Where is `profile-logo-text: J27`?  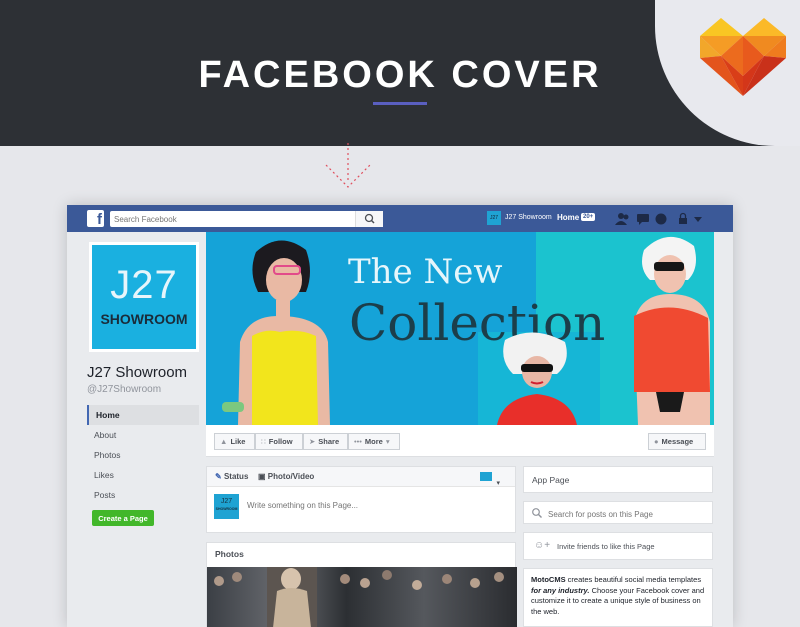 profile-logo-text: J27 is located at coordinates (144, 285).